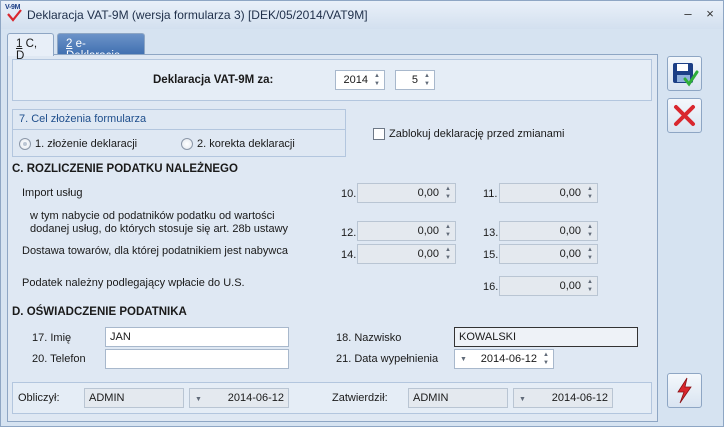  What do you see at coordinates (406, 254) in the screenshot?
I see `field-14-spinner: 0,00 ▲ ▼` at bounding box center [406, 254].